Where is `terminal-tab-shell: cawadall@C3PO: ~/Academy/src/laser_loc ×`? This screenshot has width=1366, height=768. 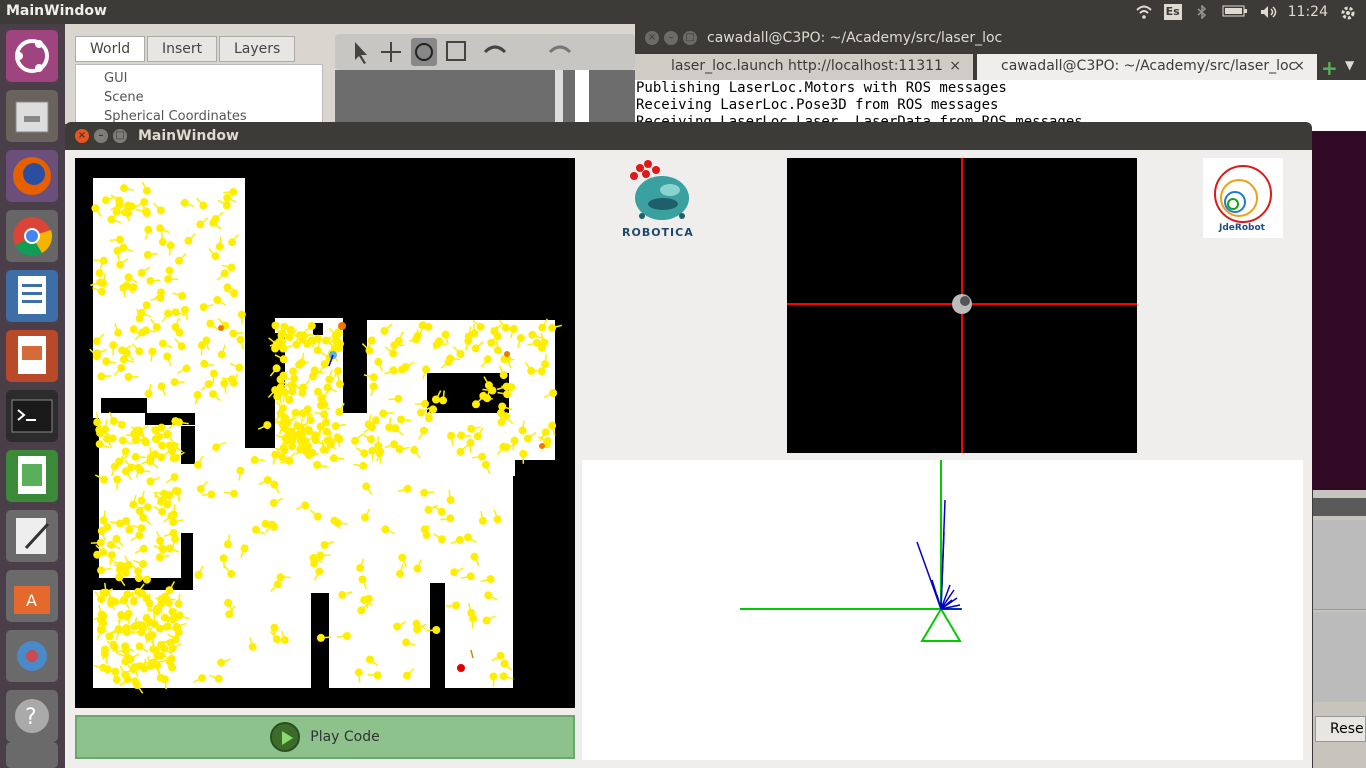 terminal-tab-shell: cawadall@C3PO: ~/Academy/src/laser_loc × is located at coordinates (1147, 67).